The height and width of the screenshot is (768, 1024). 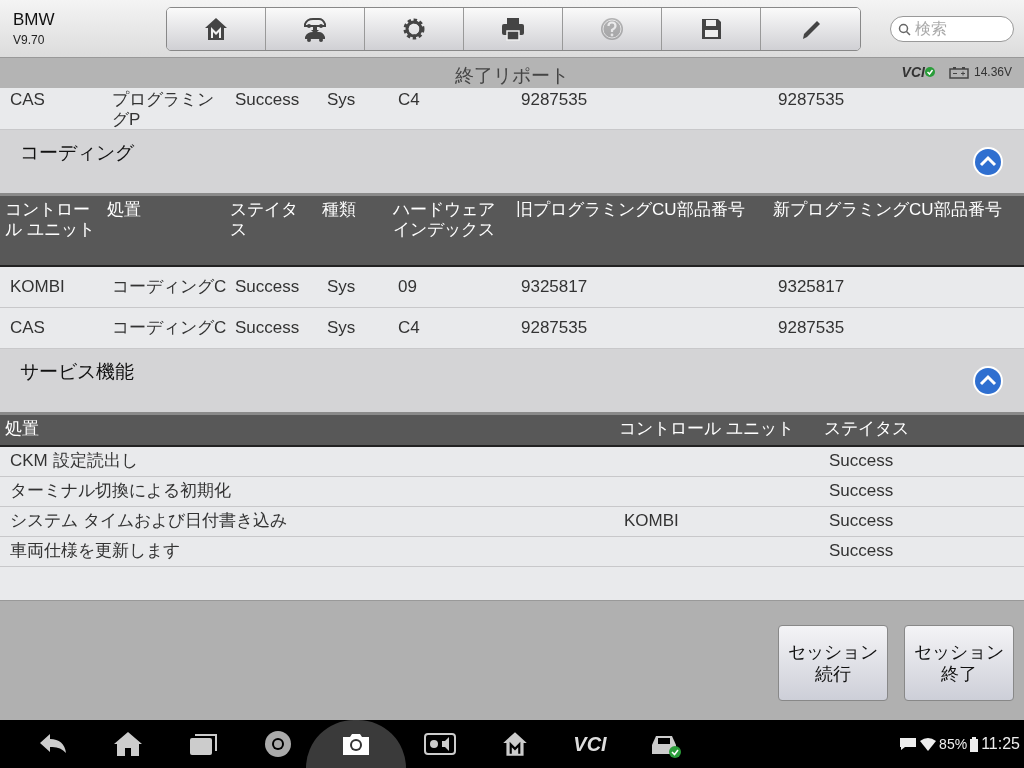 What do you see at coordinates (120, 491) in the screenshot?
I see `table-cell-text: ターミナル切換による初期化` at bounding box center [120, 491].